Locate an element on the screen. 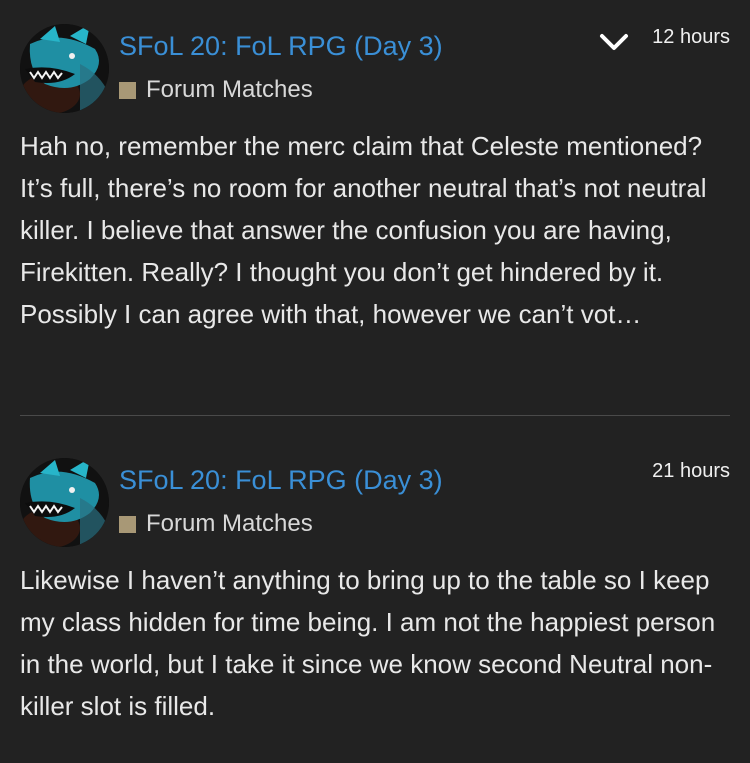 Image resolution: width=750 pixels, height=763 pixels. post-timestamp: 21 hours is located at coordinates (691, 471).